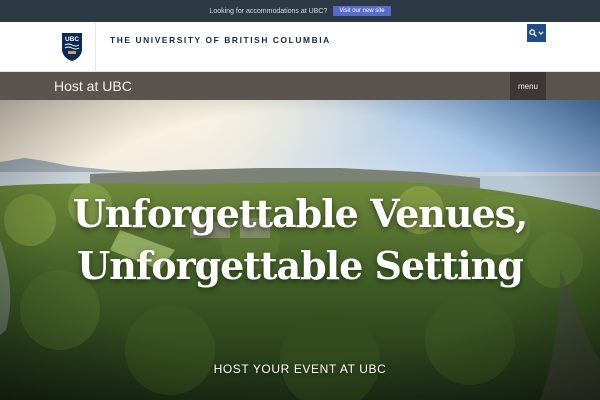  Describe the element at coordinates (72, 47) in the screenshot. I see `ubc-crest-logo: UBC` at that location.